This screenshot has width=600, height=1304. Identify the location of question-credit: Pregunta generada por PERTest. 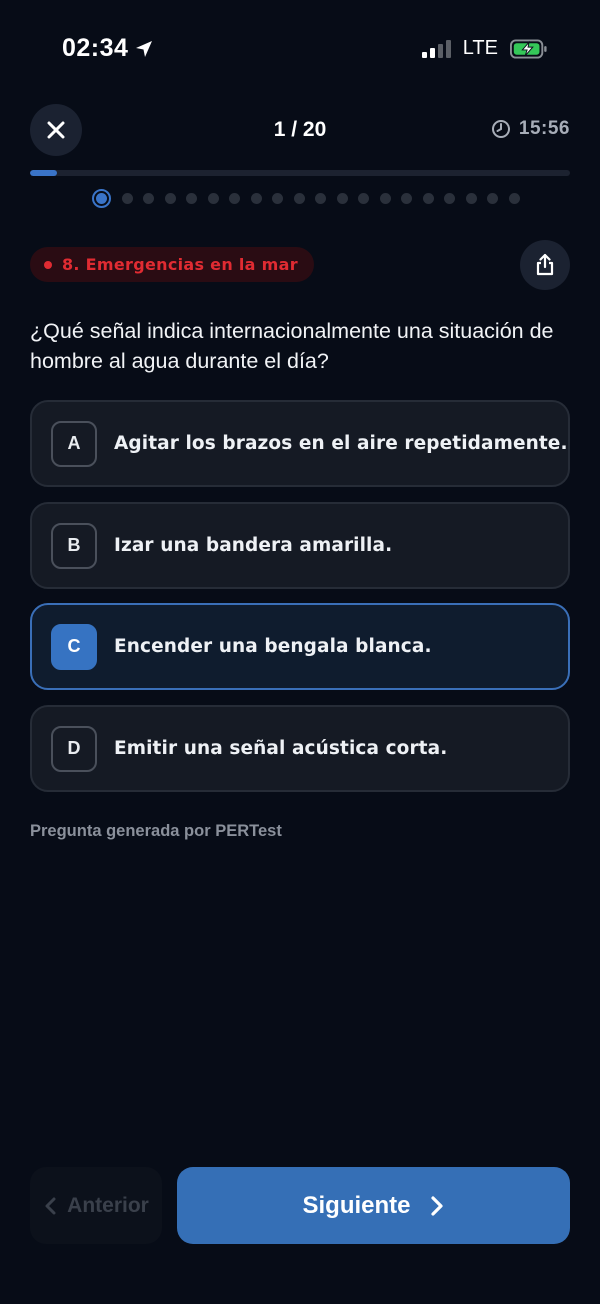
(156, 831).